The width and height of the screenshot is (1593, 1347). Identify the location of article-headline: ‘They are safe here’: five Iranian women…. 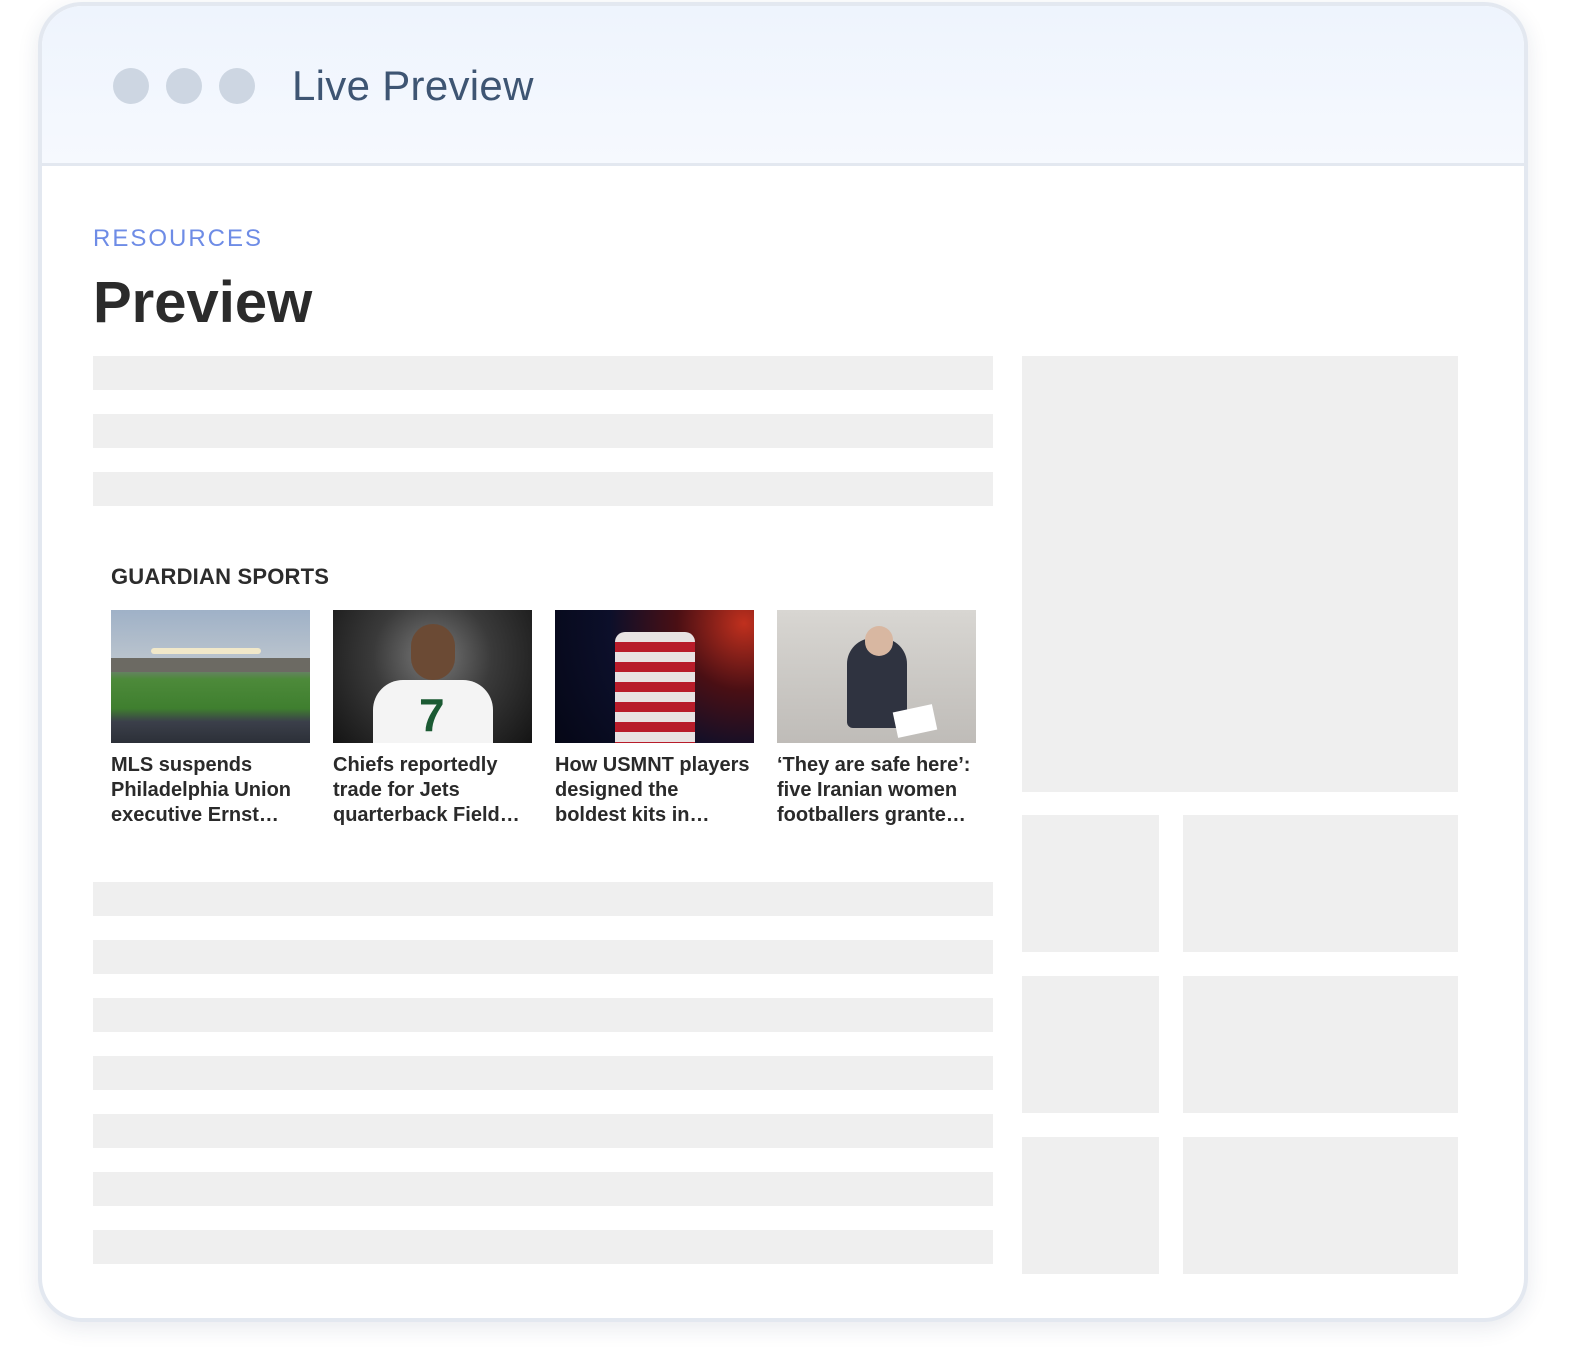
(876, 790).